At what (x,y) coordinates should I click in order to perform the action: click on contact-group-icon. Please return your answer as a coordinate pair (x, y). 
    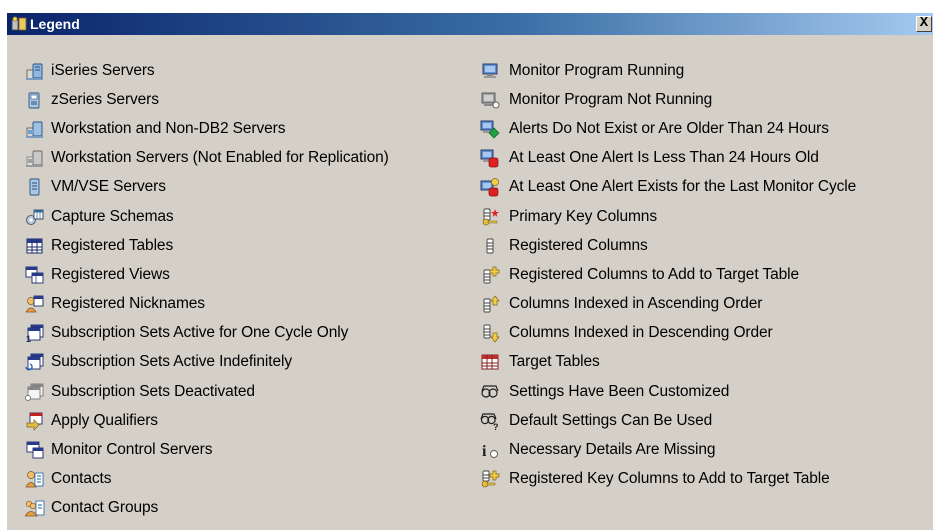
    Looking at the image, I should click on (35, 509).